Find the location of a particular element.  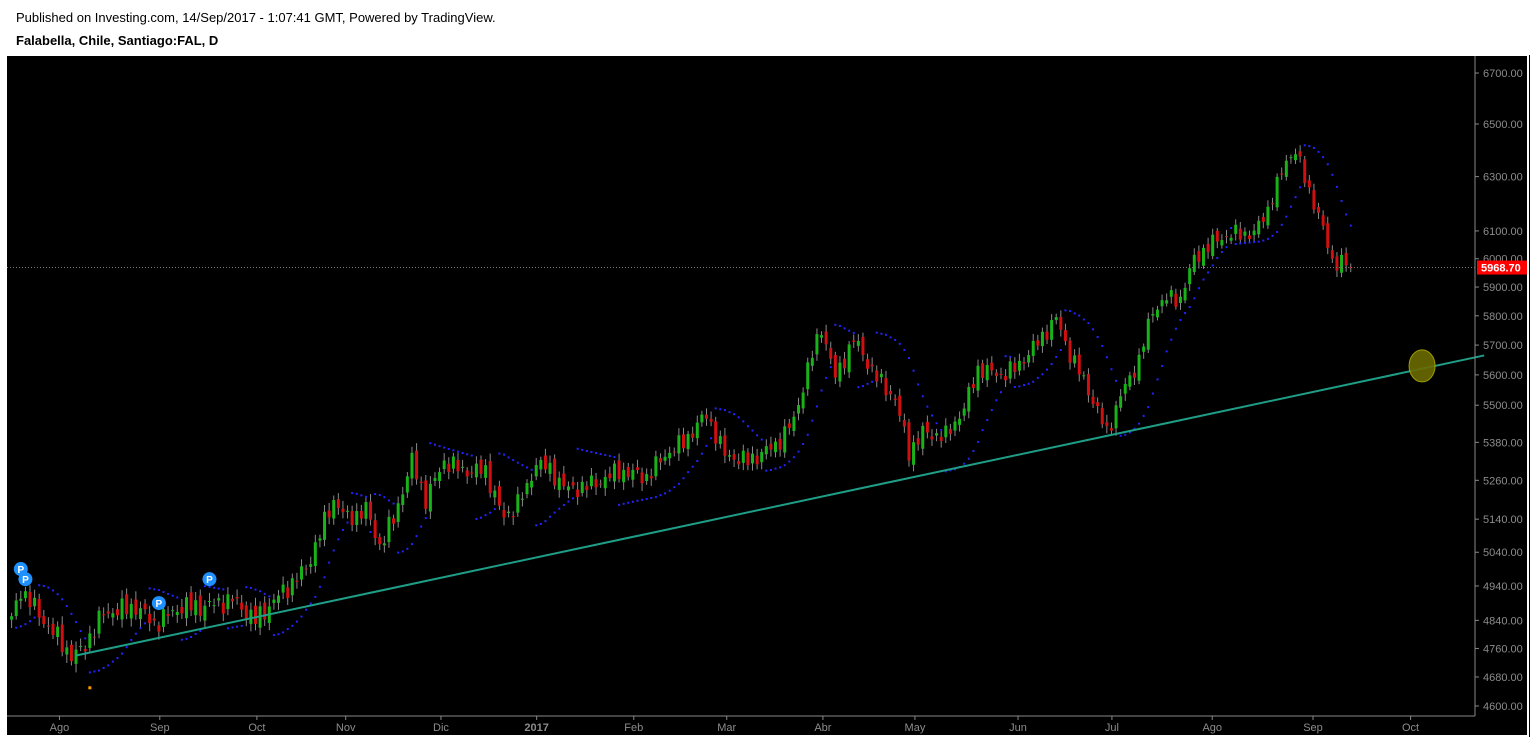

candle is located at coordinates (426, 495).